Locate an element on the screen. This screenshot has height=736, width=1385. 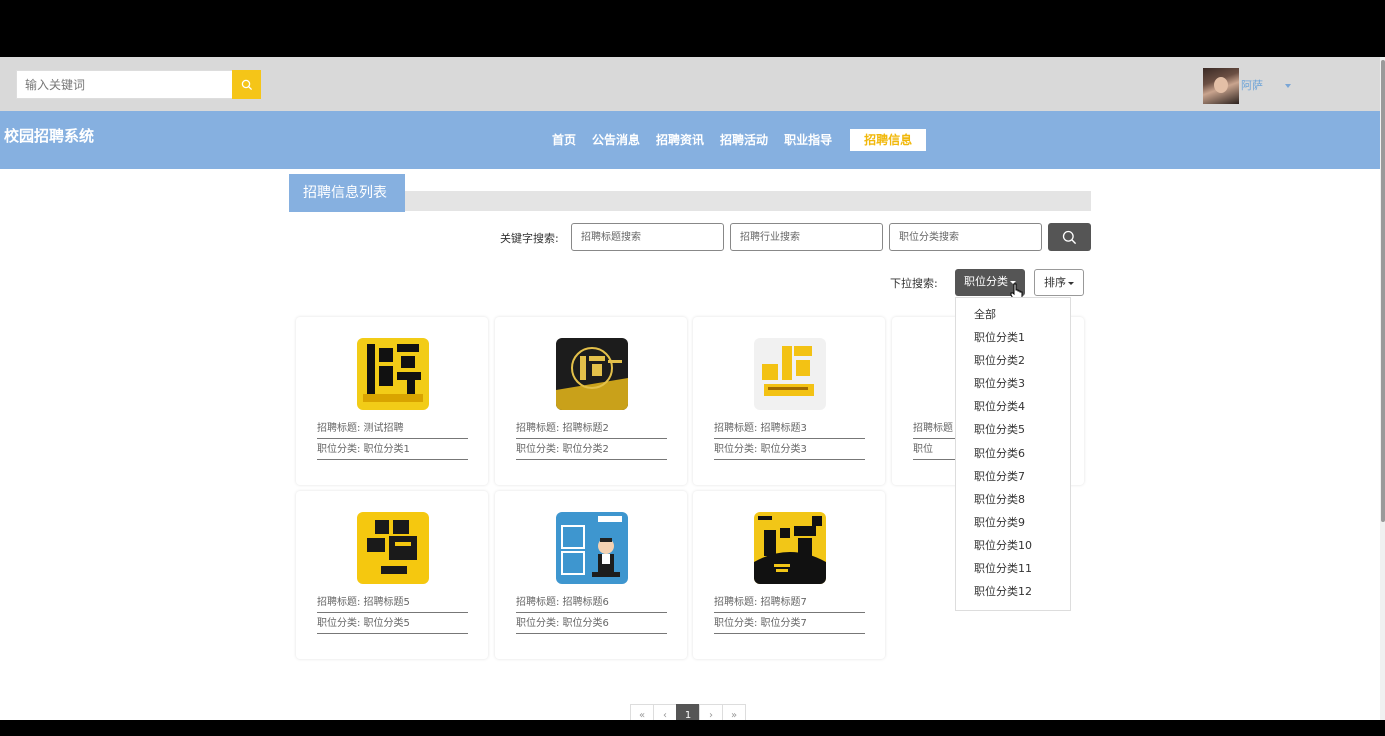
dropdown-option: 职位分类11 is located at coordinates (1013, 568).